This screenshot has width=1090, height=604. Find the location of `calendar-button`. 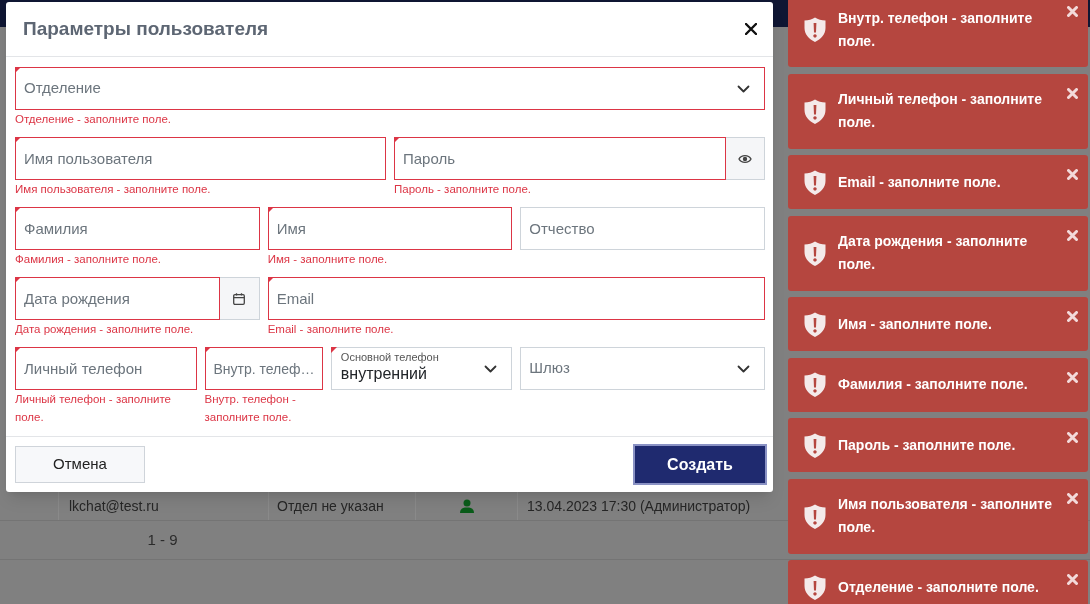

calendar-button is located at coordinates (239, 298).